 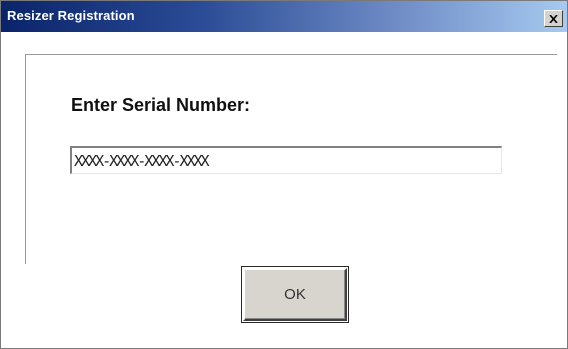 I want to click on close-button, so click(x=553, y=18).